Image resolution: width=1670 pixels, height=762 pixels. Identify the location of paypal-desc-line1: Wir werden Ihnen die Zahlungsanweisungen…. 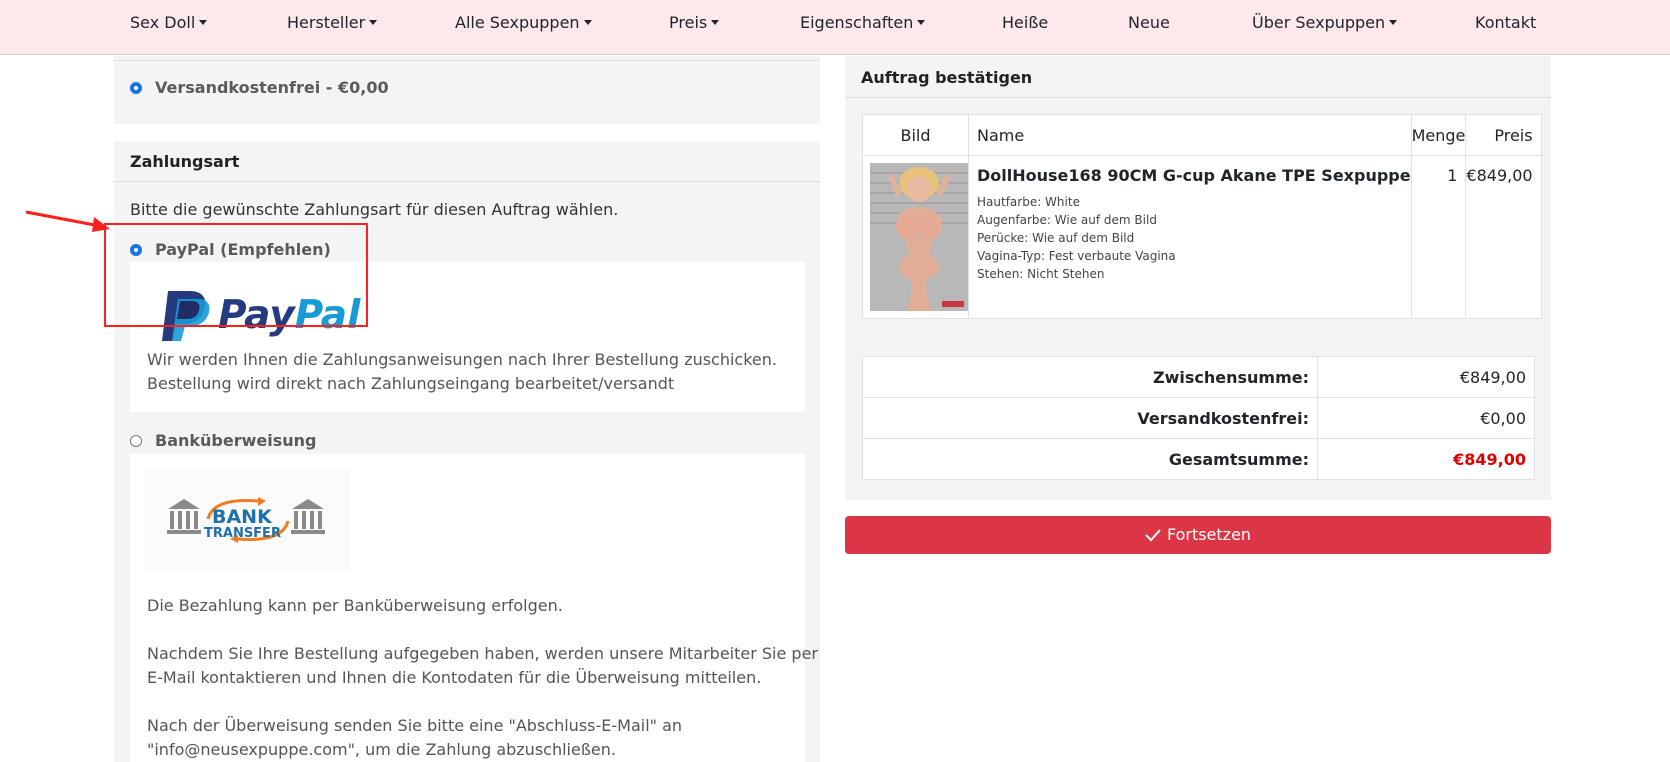
(462, 359).